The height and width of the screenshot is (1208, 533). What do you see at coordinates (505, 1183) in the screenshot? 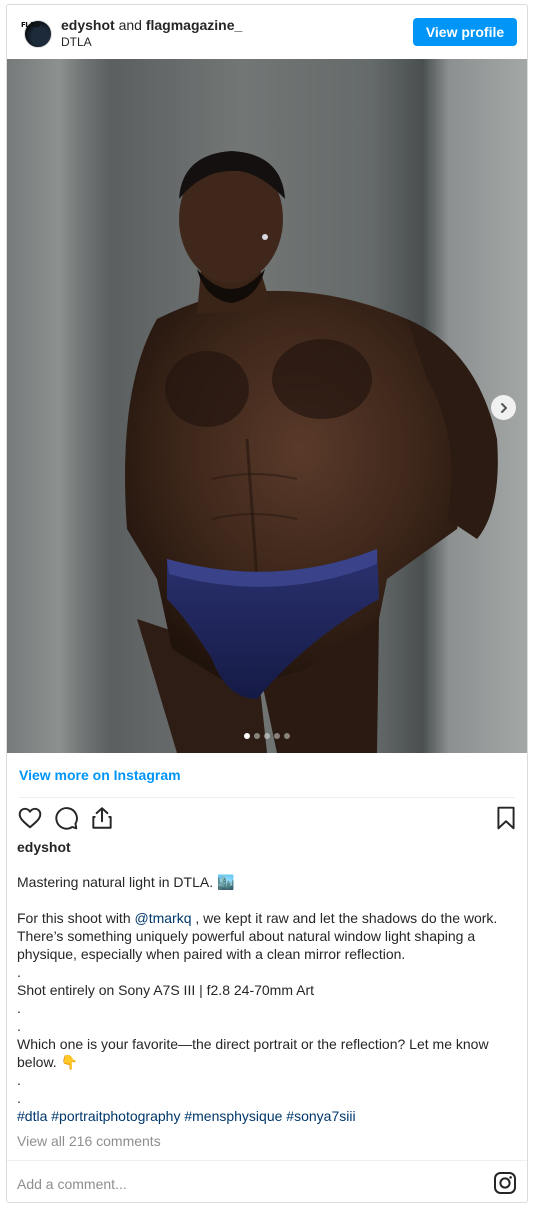
I see `instagram-icon` at bounding box center [505, 1183].